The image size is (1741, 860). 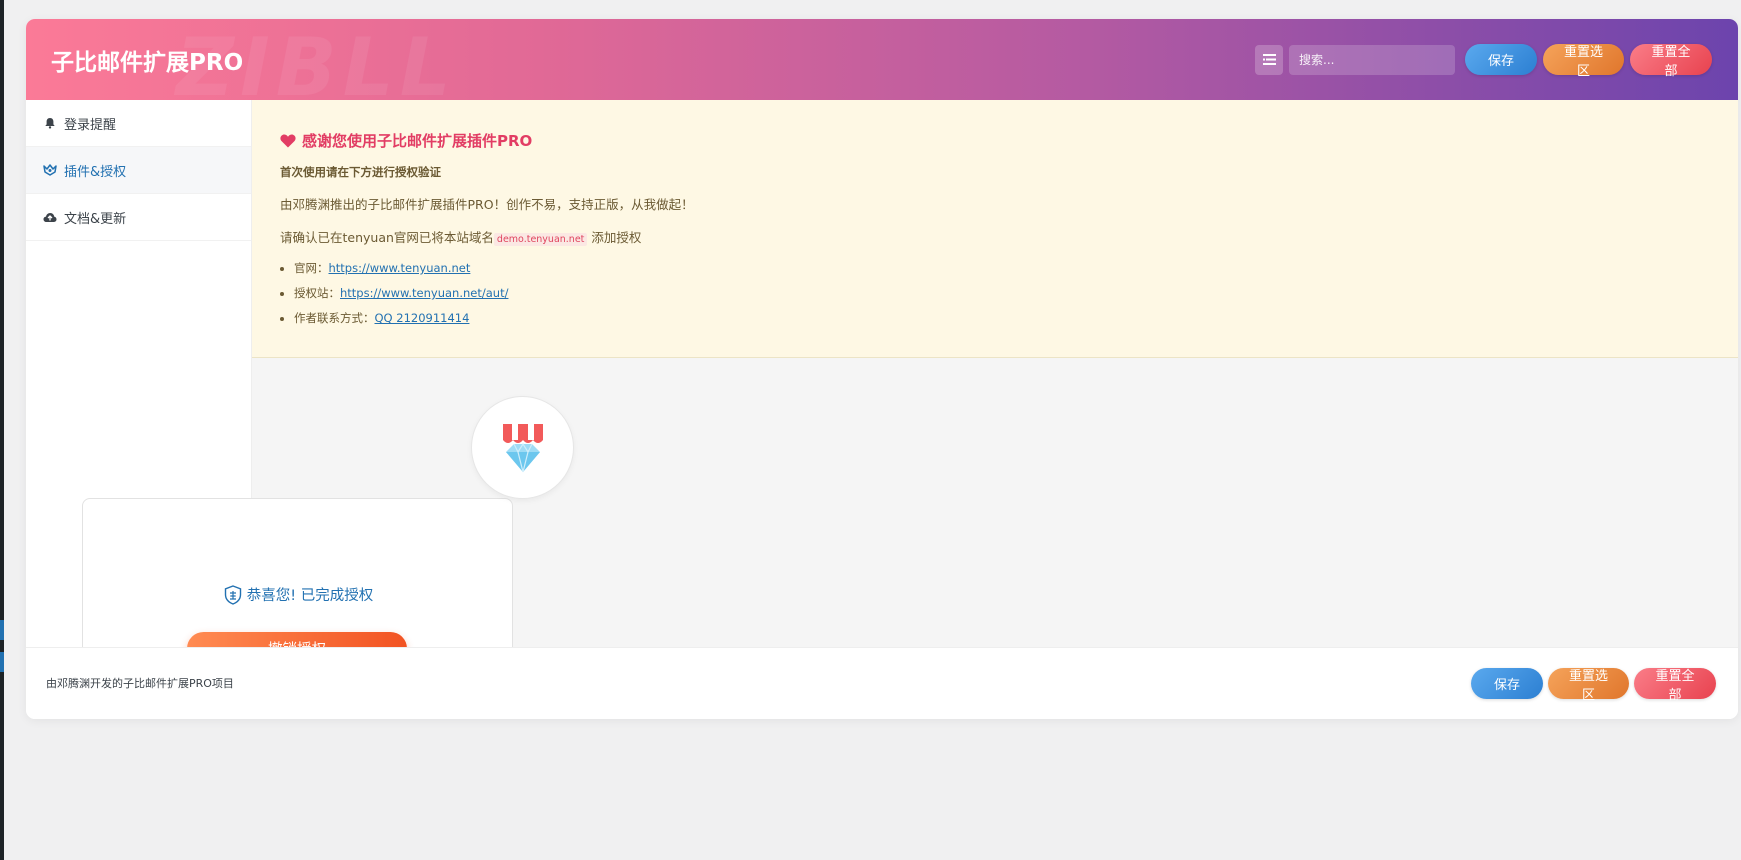 I want to click on footer: 由邓腾渊开发的子比邮件扩展PRO项目 保存 重置选区 重置全部, so click(x=882, y=683).